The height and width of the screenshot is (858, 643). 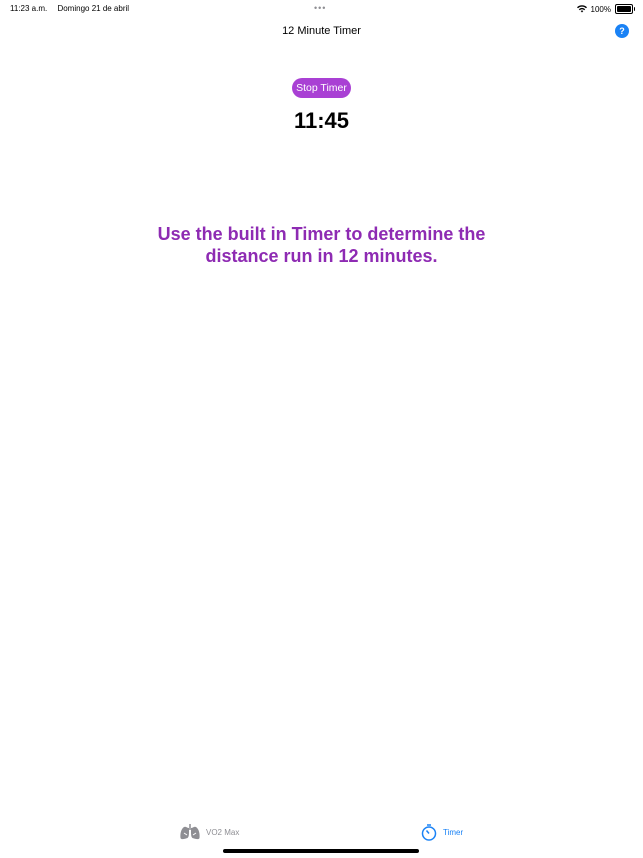 What do you see at coordinates (93, 8) in the screenshot?
I see `status-date: Domingo 21 de abril` at bounding box center [93, 8].